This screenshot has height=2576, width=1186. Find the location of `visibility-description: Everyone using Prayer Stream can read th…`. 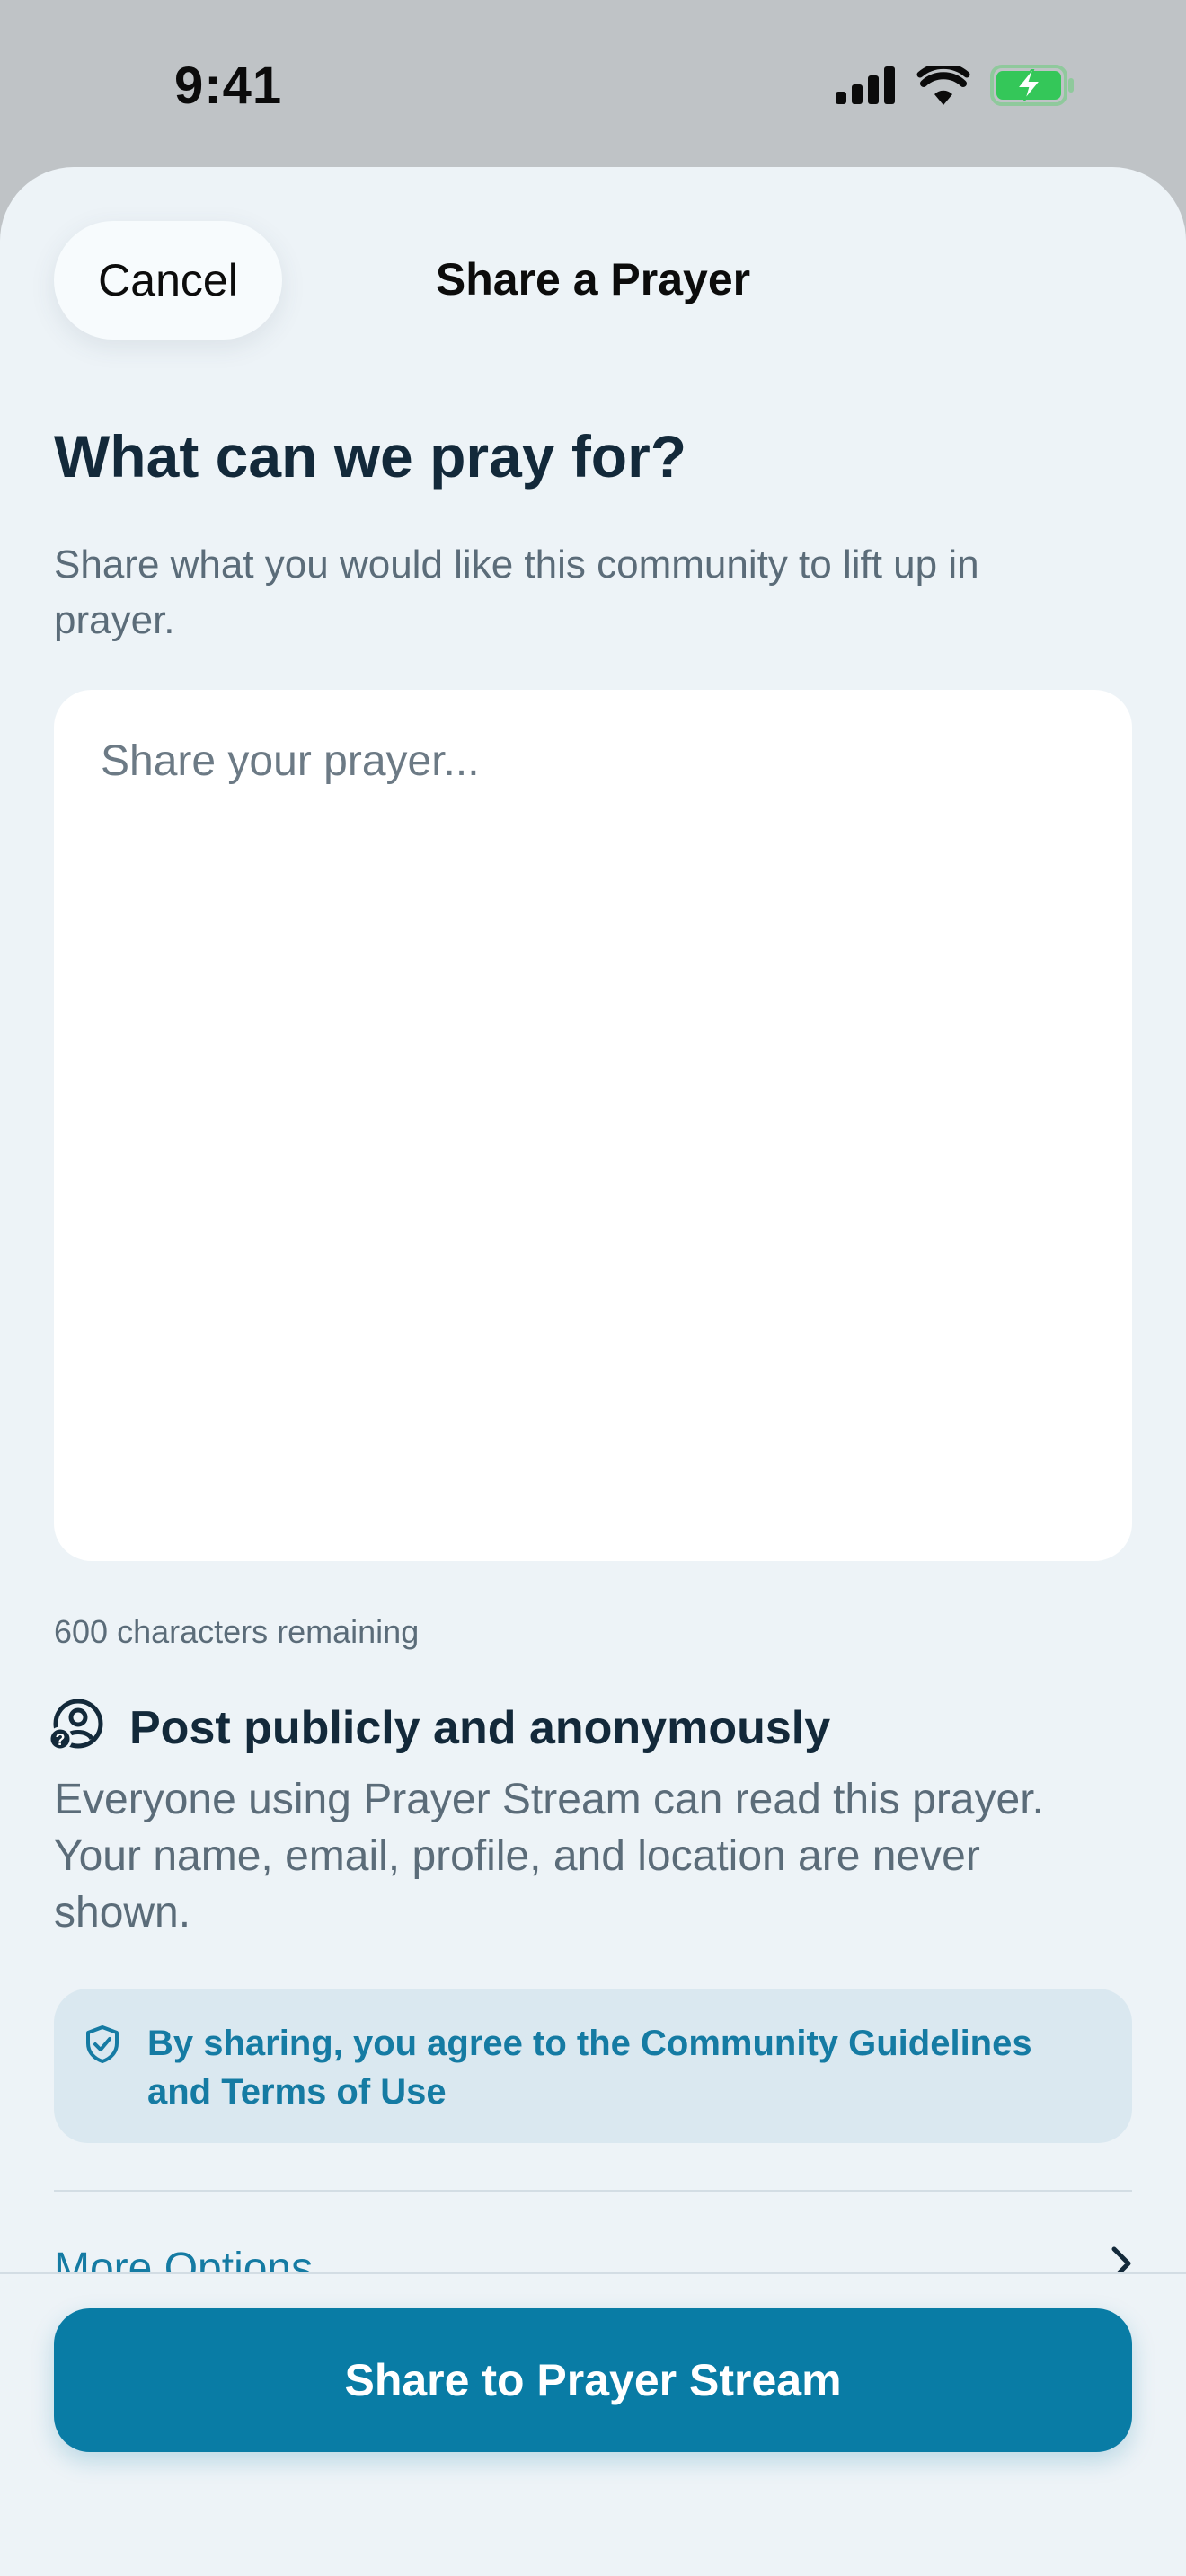

visibility-description: Everyone using Prayer Stream can read th… is located at coordinates (549, 1856).